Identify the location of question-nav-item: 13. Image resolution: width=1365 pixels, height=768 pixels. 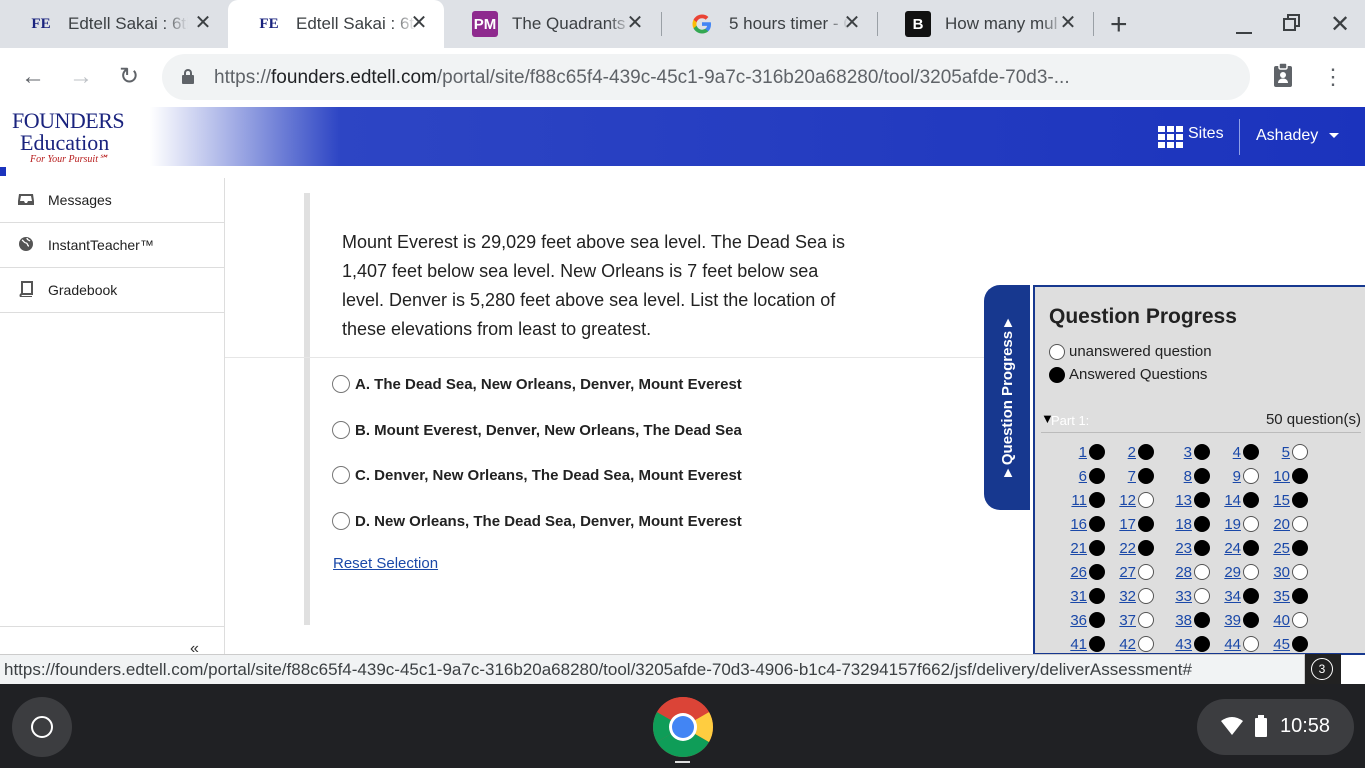
(1185, 500).